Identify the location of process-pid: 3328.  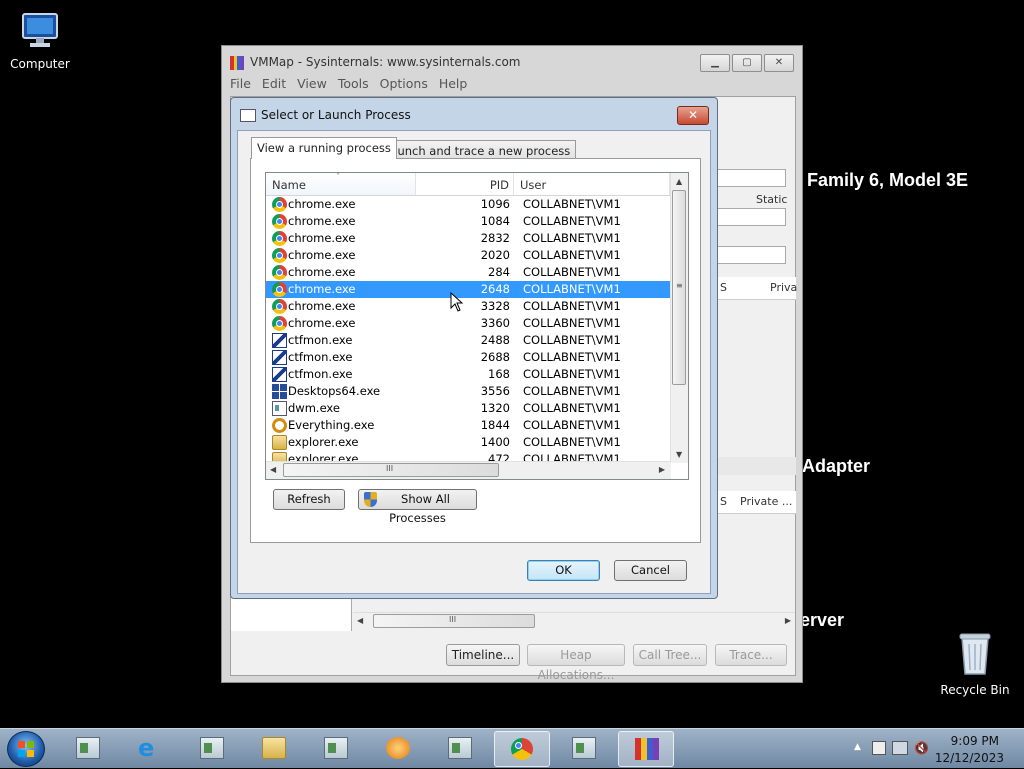
(495, 306).